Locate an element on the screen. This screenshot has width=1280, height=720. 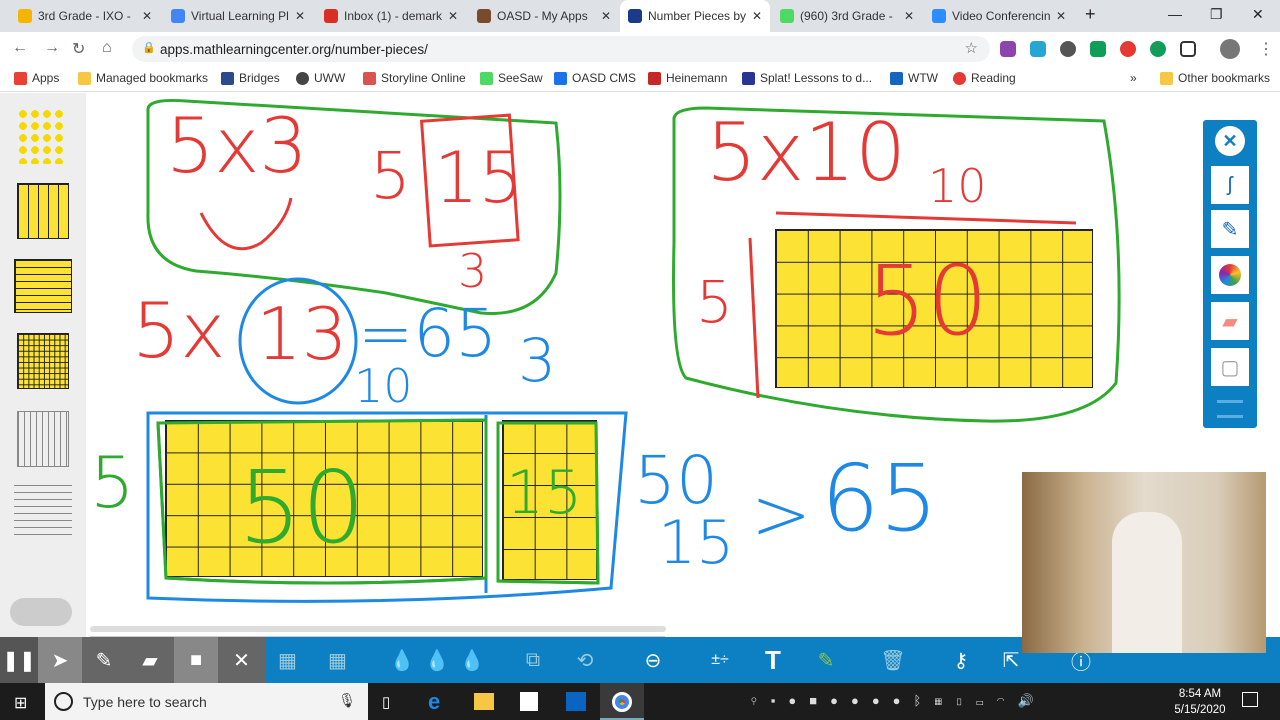
task-view-icon: ▯ is located at coordinates (386, 702).